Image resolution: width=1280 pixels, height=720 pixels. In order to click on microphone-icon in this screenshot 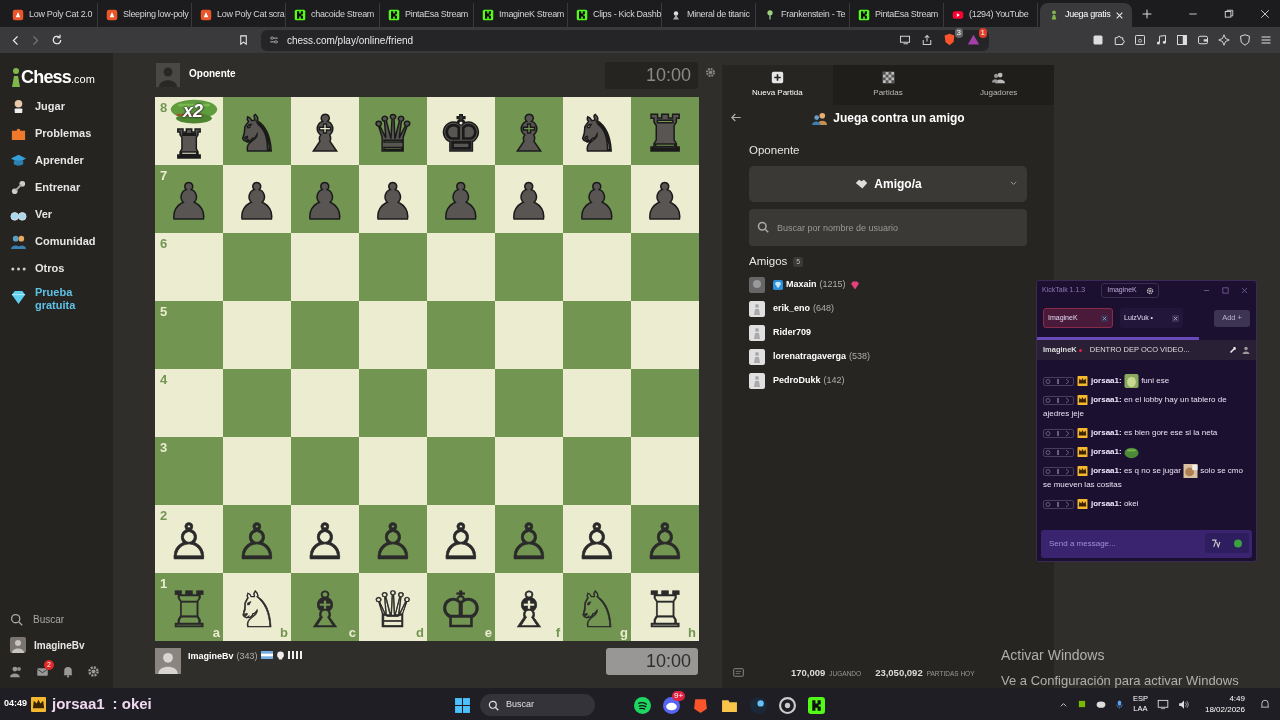, I will do `click(1119, 704)`.